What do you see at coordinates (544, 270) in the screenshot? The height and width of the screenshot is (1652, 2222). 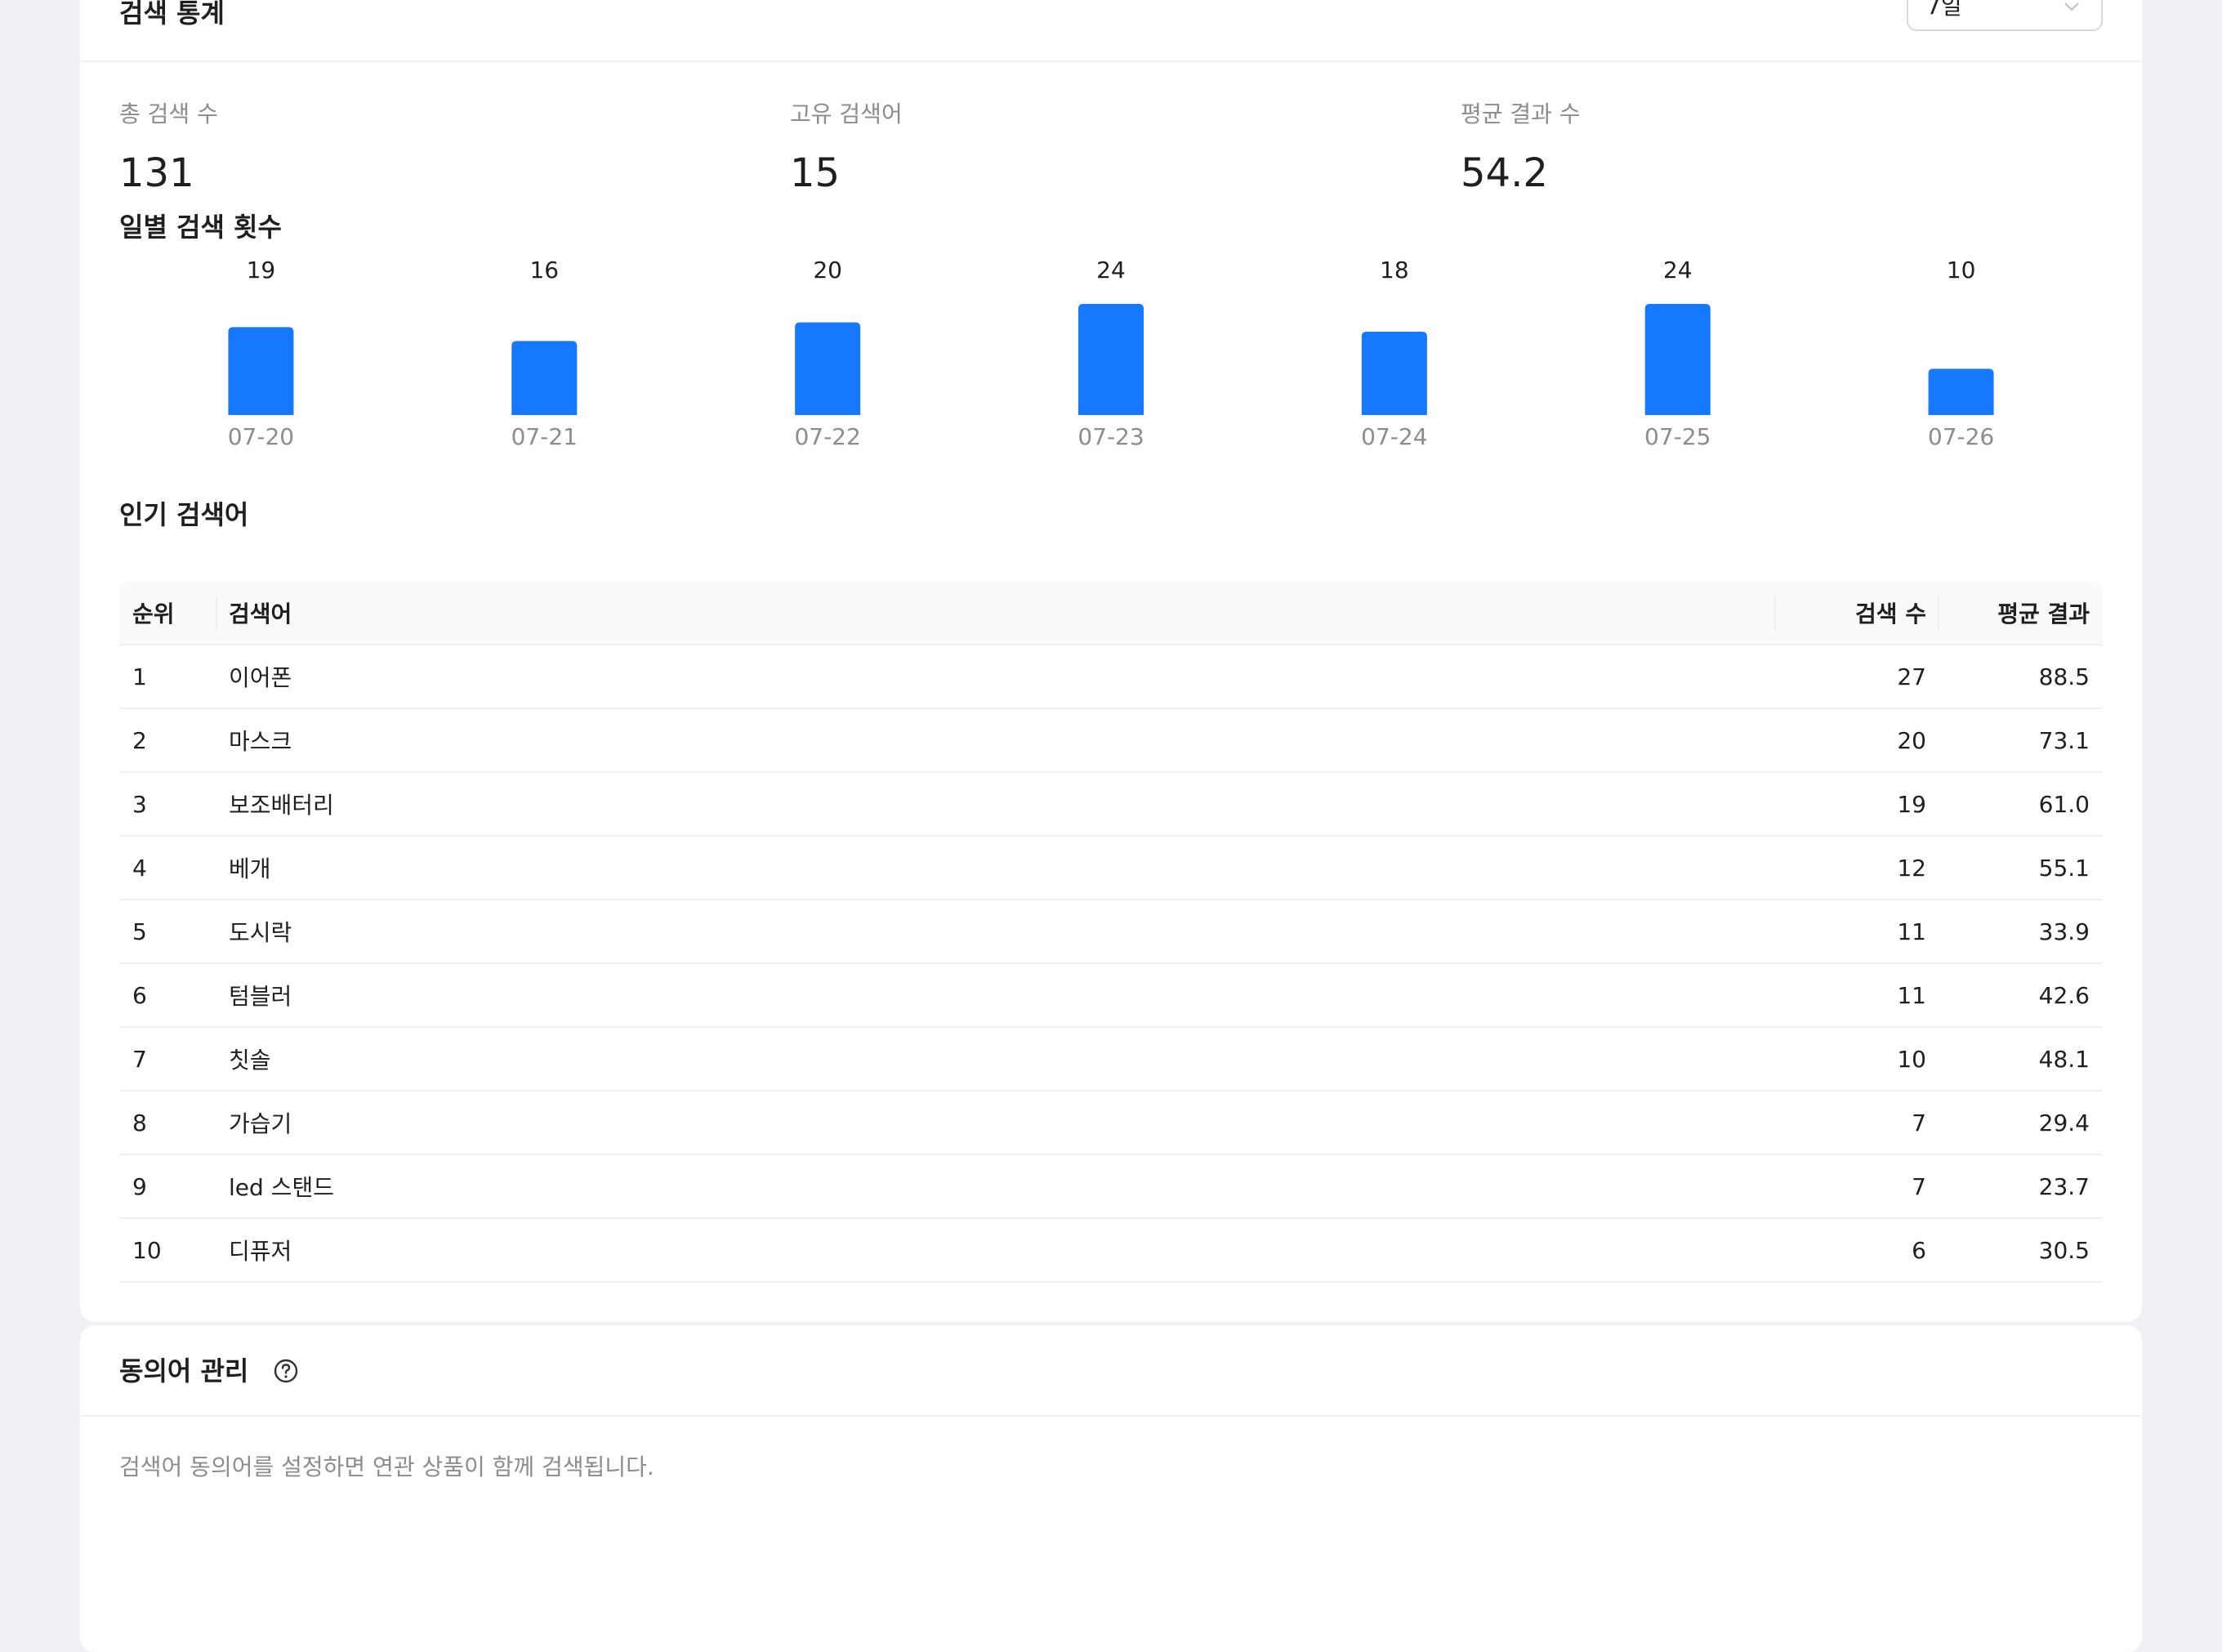 I see `bar-value-label: 16` at bounding box center [544, 270].